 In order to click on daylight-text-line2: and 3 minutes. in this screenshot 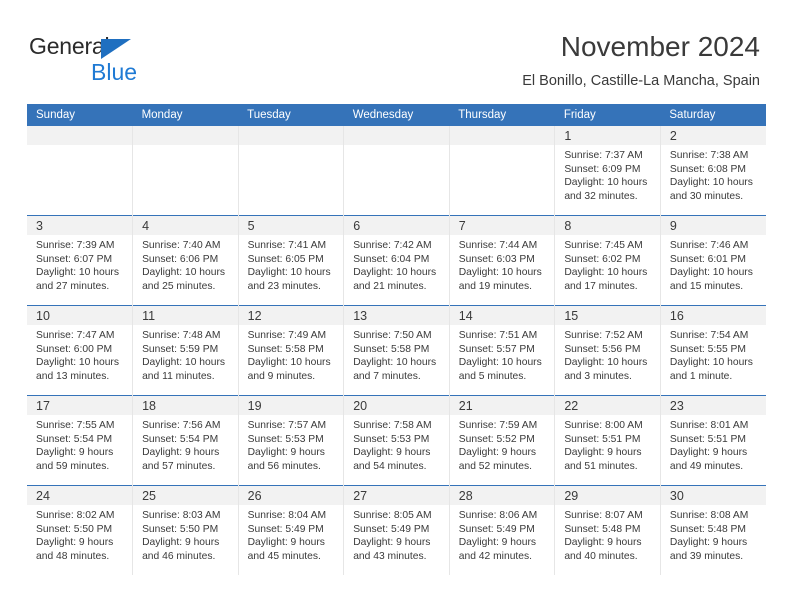, I will do `click(598, 376)`.